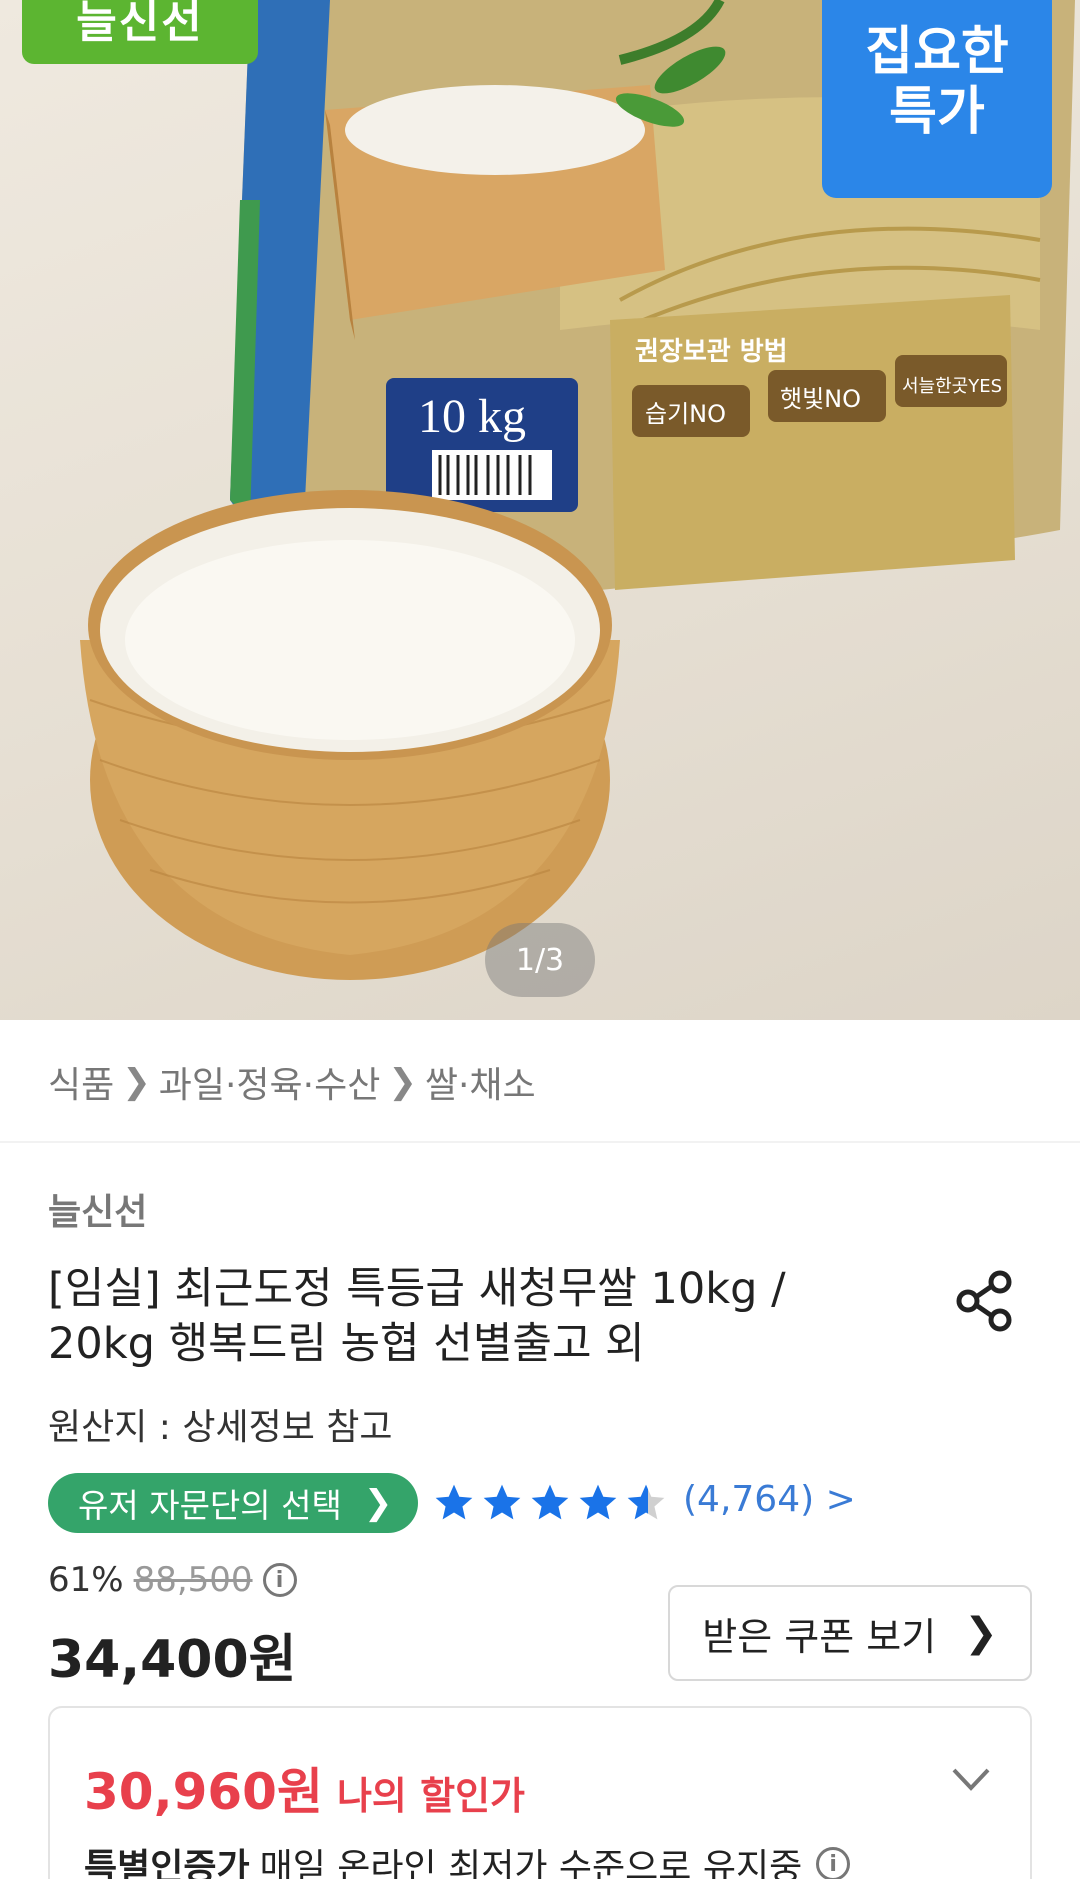  Describe the element at coordinates (81, 1082) in the screenshot. I see `breadcrumb-item-food: 식품` at that location.